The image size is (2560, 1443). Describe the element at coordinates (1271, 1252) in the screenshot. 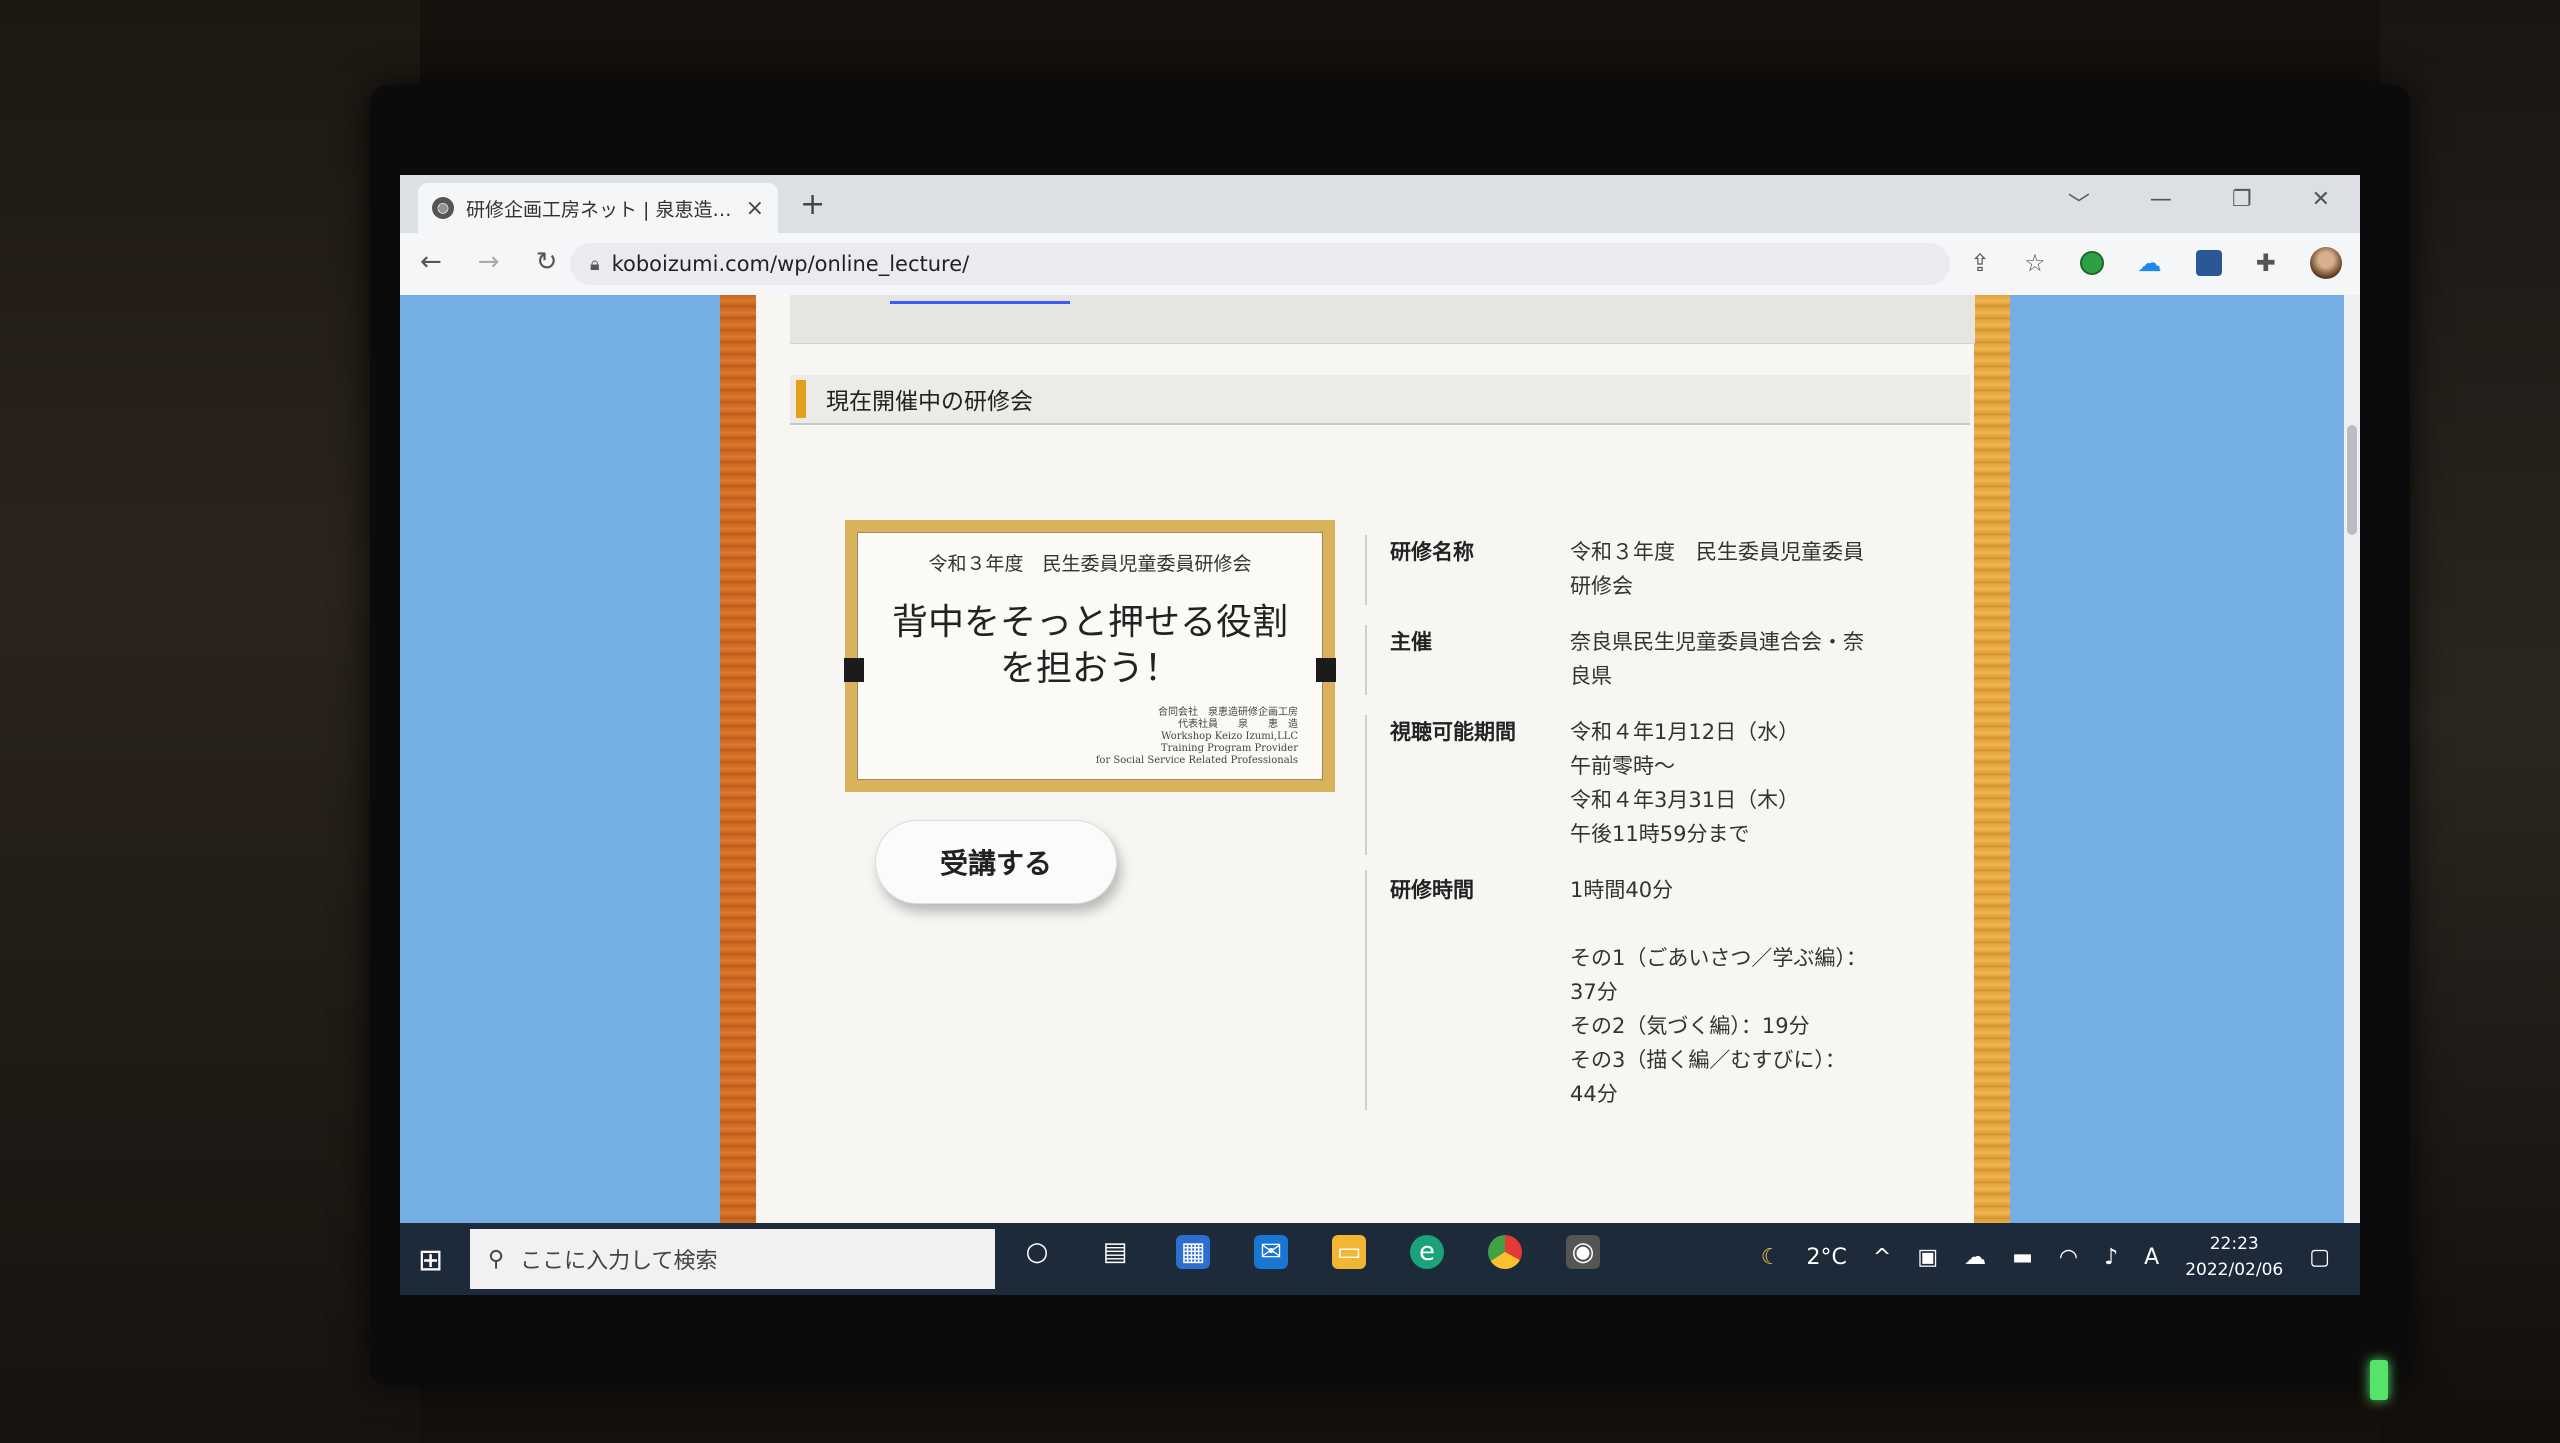

I see `mail-icon: ✉` at that location.